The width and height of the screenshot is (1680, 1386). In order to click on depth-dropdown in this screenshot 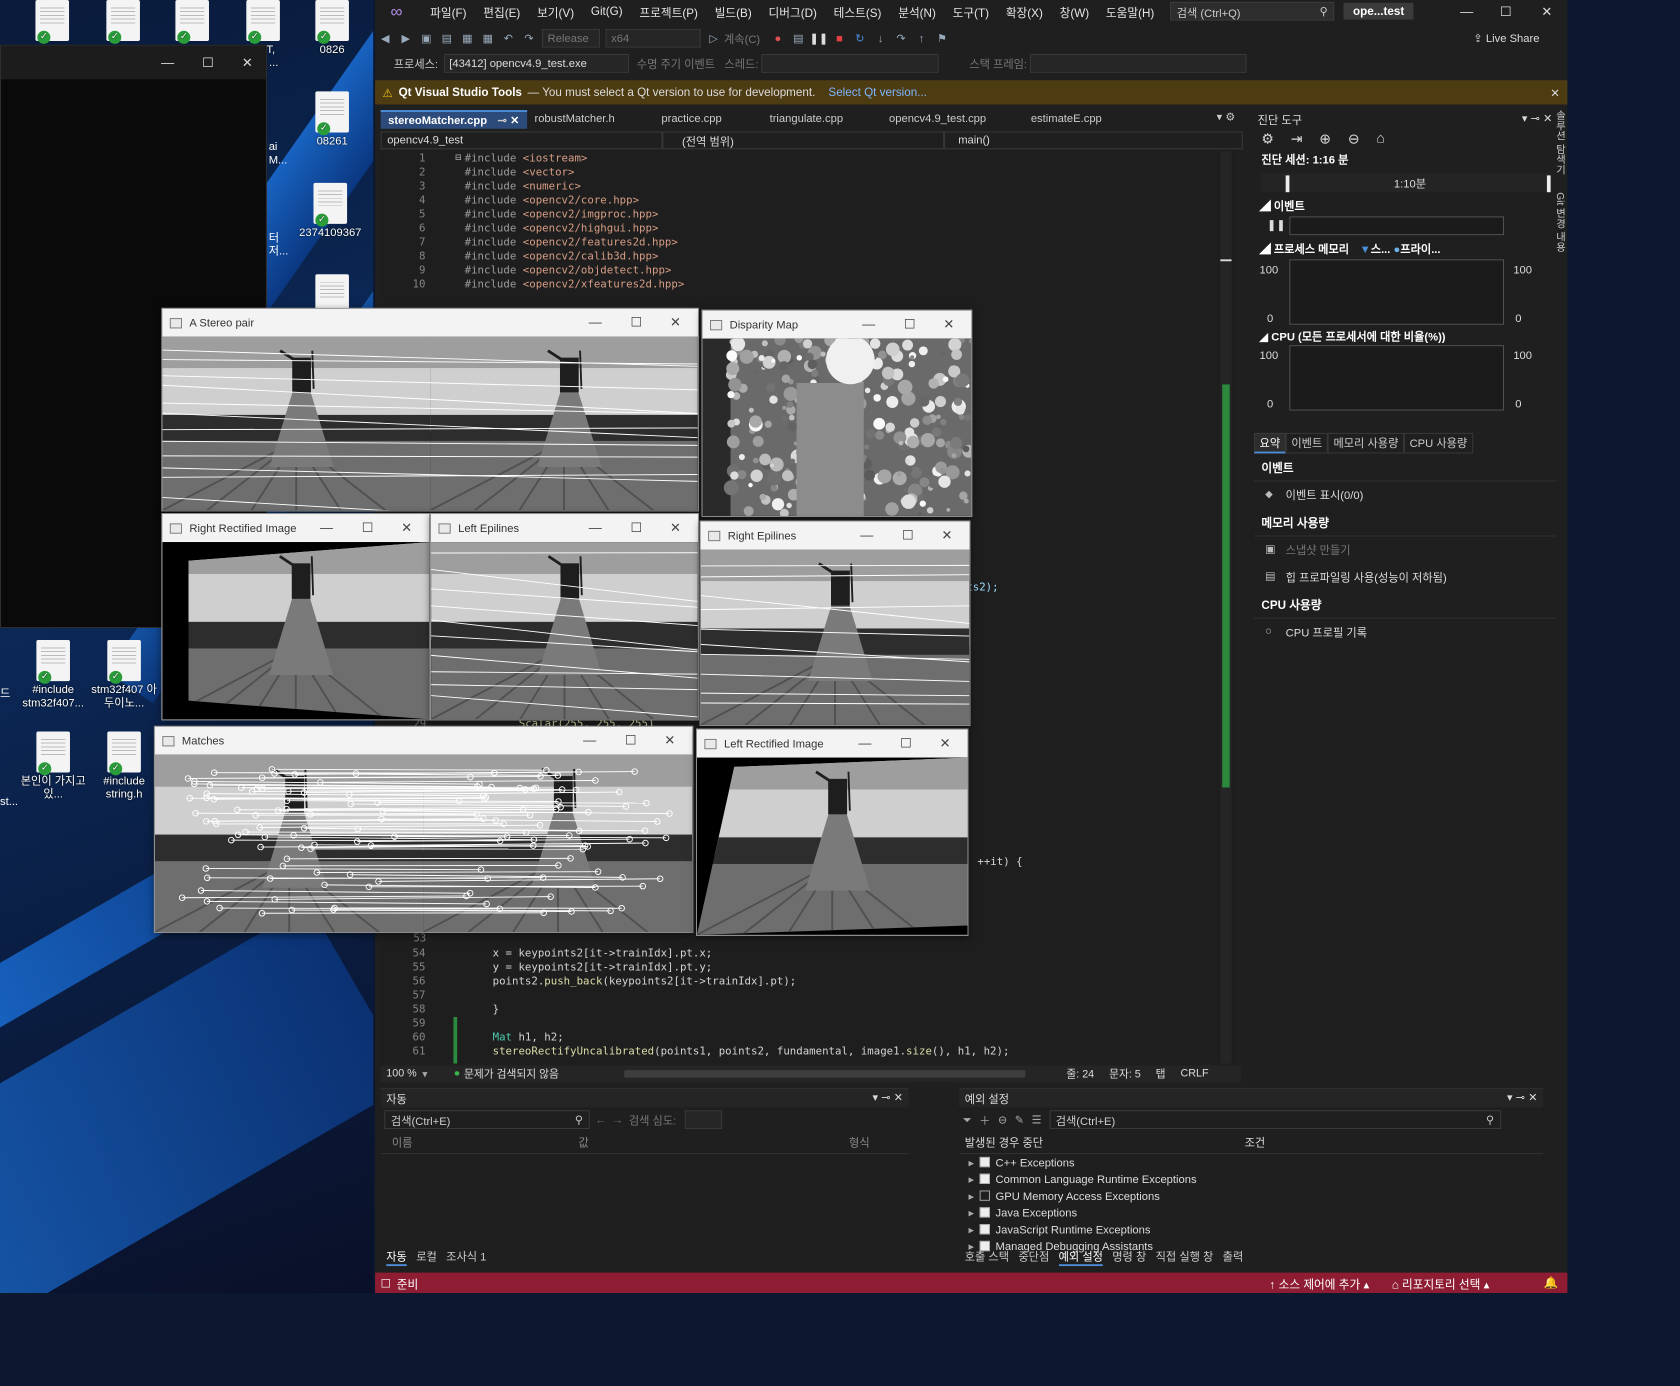, I will do `click(703, 1119)`.